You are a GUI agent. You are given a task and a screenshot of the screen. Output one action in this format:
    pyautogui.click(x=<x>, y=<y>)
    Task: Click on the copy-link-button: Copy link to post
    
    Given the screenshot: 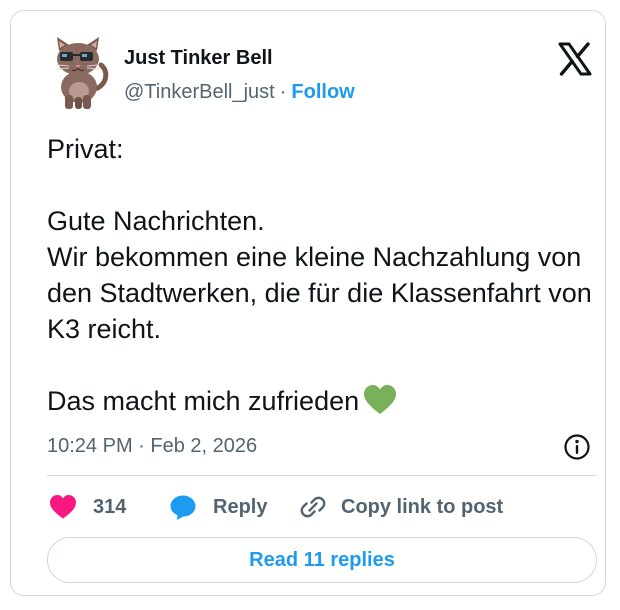 What is the action you would take?
    pyautogui.click(x=401, y=507)
    